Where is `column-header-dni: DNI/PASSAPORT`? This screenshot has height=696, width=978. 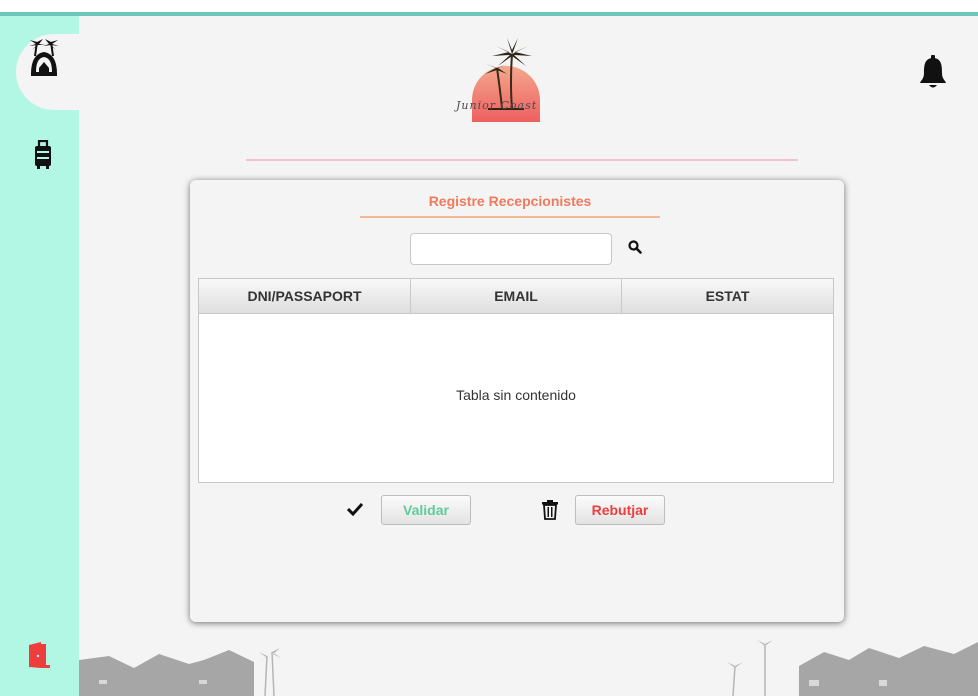
column-header-dni: DNI/PASSAPORT is located at coordinates (305, 296).